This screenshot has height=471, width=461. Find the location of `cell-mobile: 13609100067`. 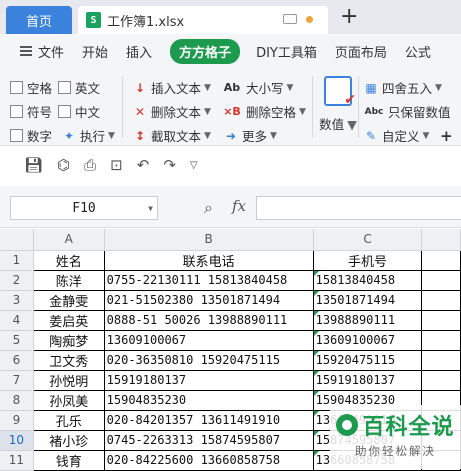

cell-mobile: 13609100067 is located at coordinates (368, 340).